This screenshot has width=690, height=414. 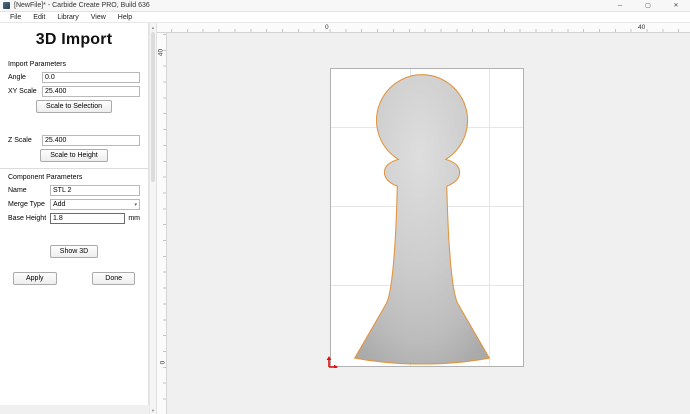 What do you see at coordinates (74, 278) in the screenshot?
I see `action-buttons: Apply Done` at bounding box center [74, 278].